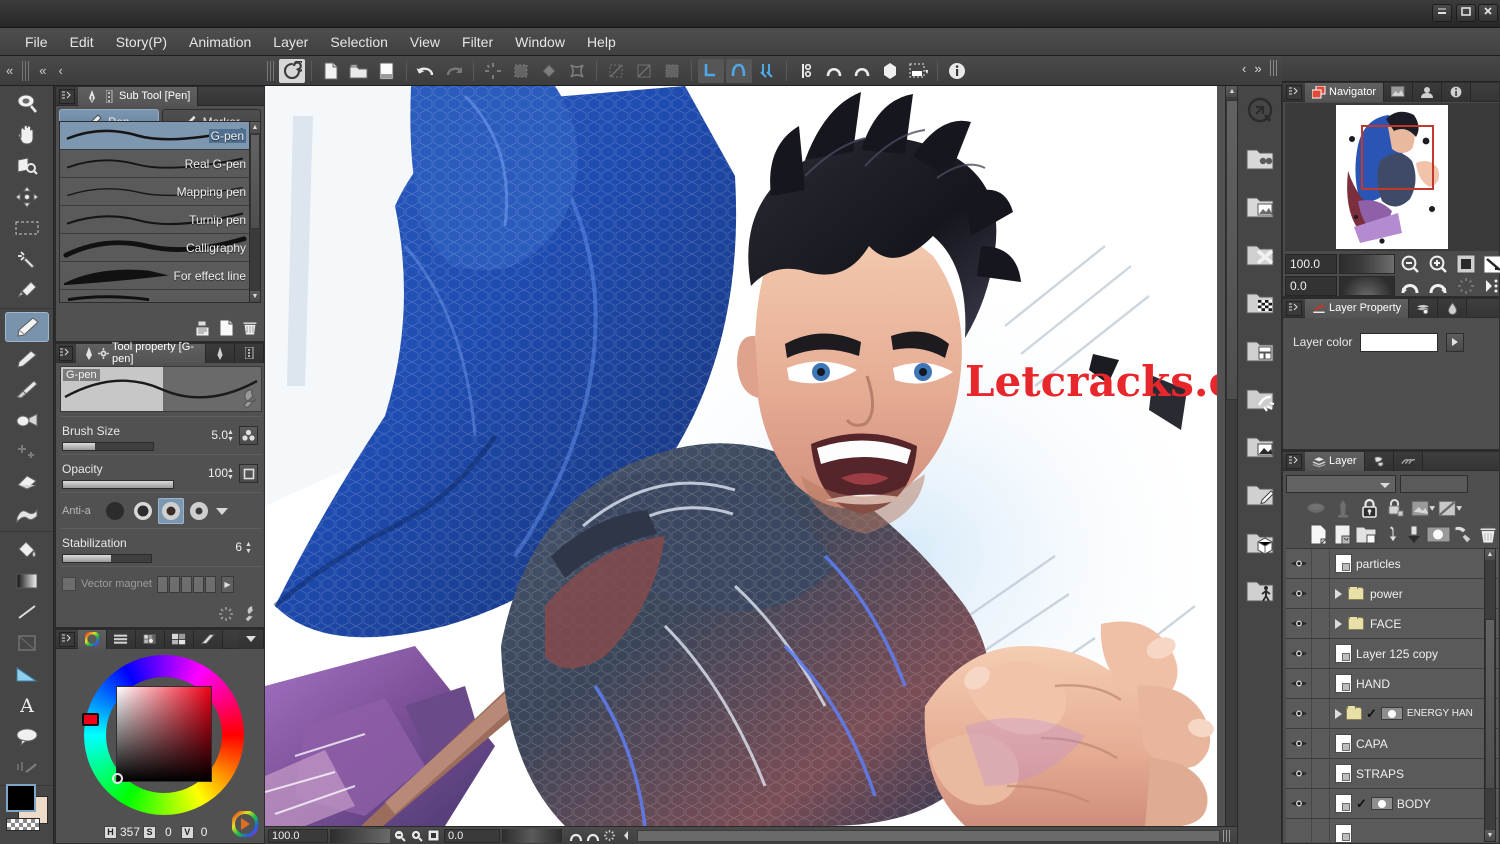  Describe the element at coordinates (1392, 624) in the screenshot. I see `layer-row-face: FACE` at that location.